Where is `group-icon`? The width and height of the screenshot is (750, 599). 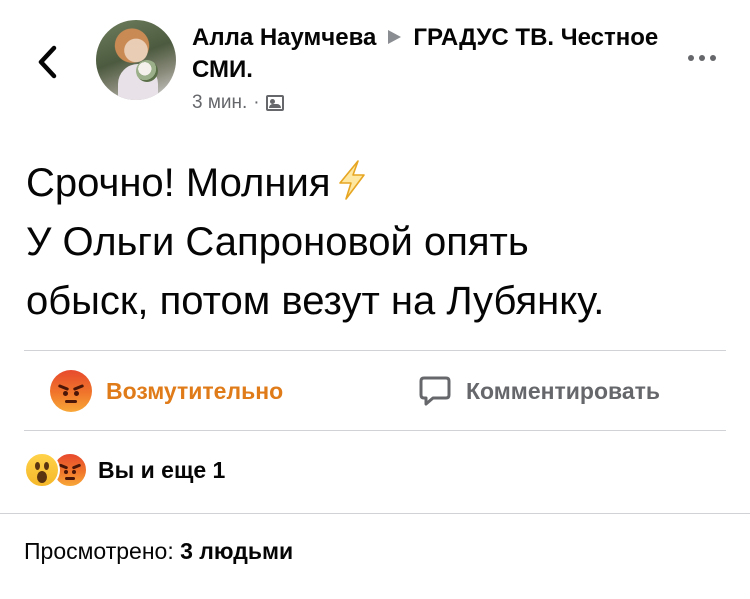 group-icon is located at coordinates (274, 103).